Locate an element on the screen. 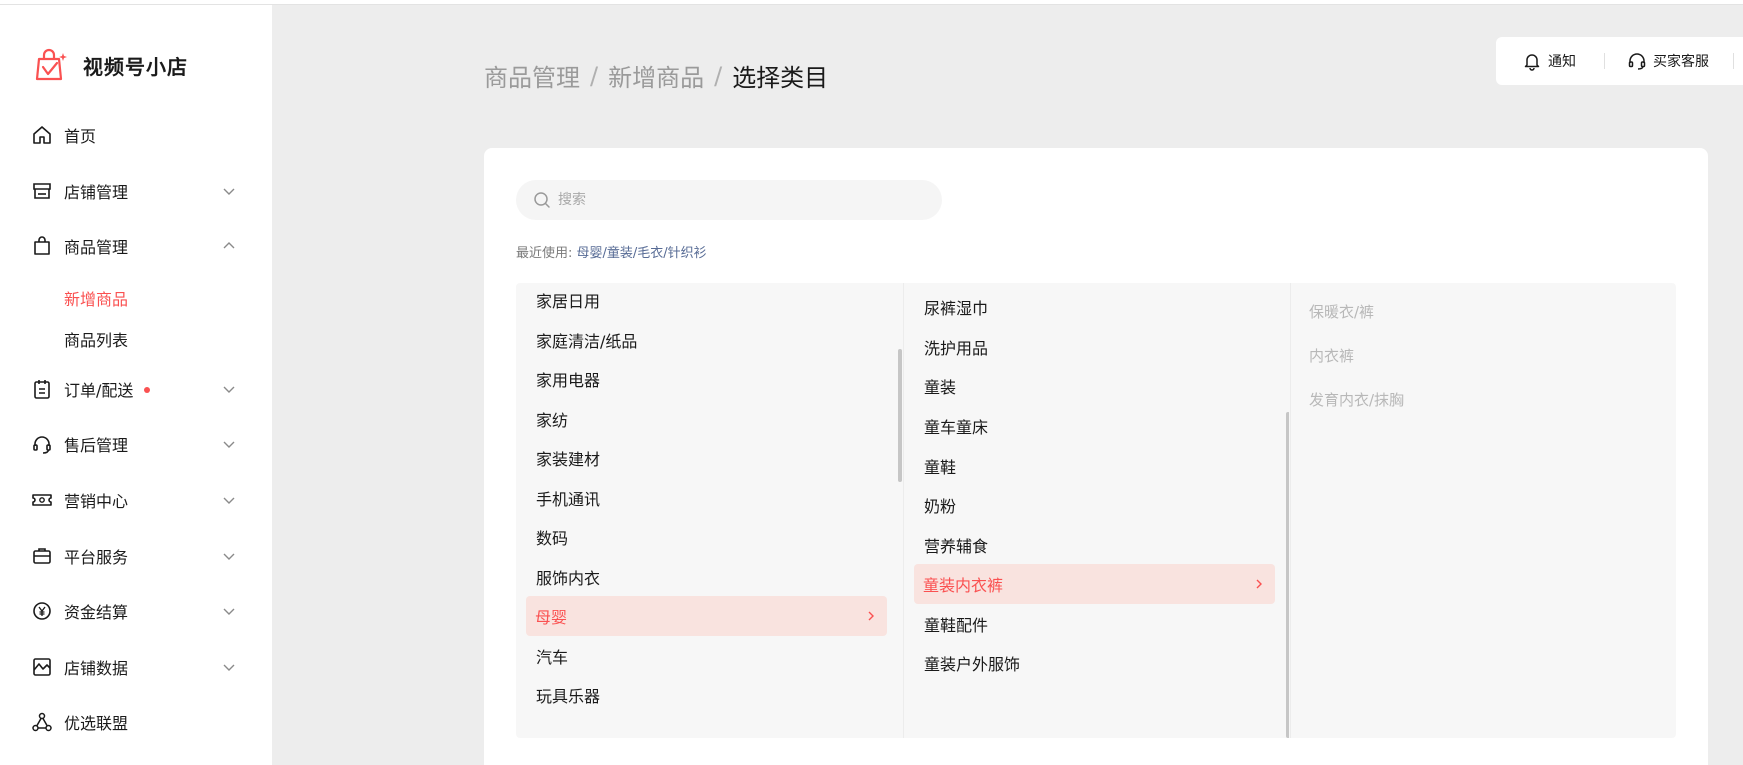 The width and height of the screenshot is (1743, 765). recent-used-label: 最近使用: is located at coordinates (544, 253).